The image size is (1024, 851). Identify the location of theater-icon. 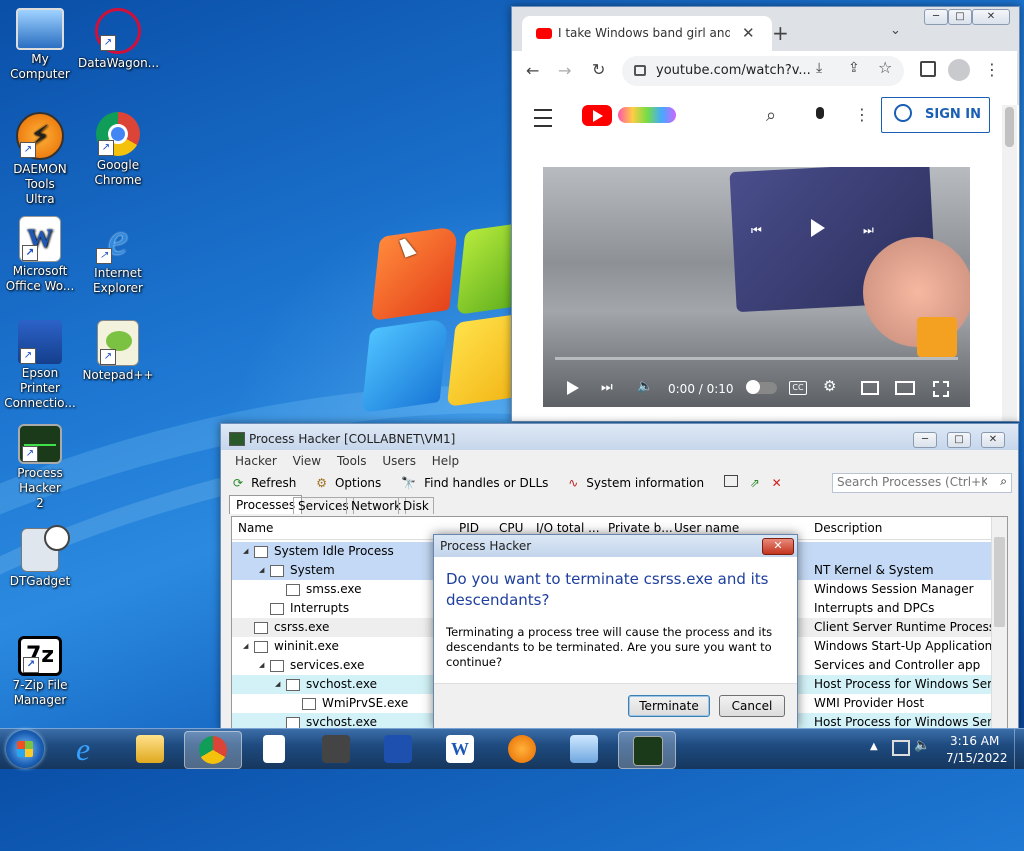
(905, 388).